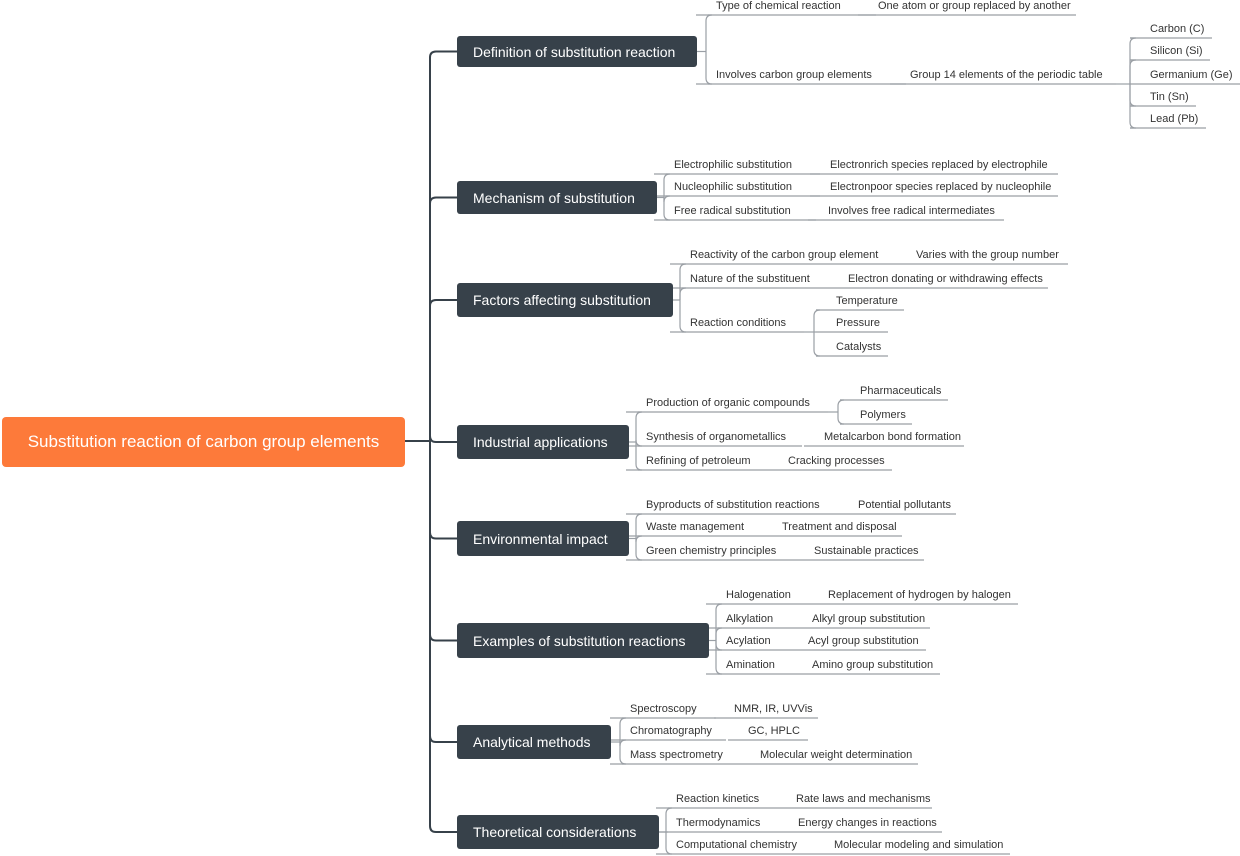 This screenshot has width=1240, height=856. I want to click on subtopic: Green chemistry principles, so click(711, 551).